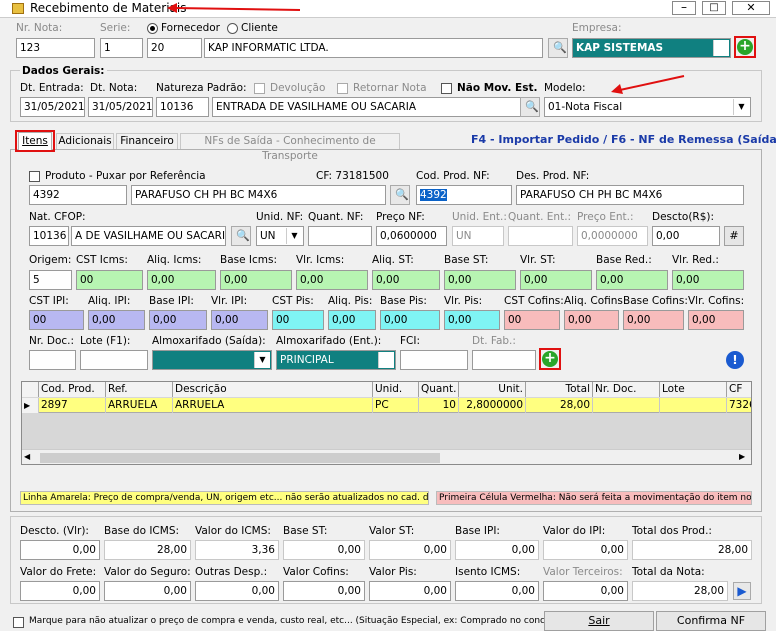  Describe the element at coordinates (751, 8) in the screenshot. I see `close-button: ✕` at that location.